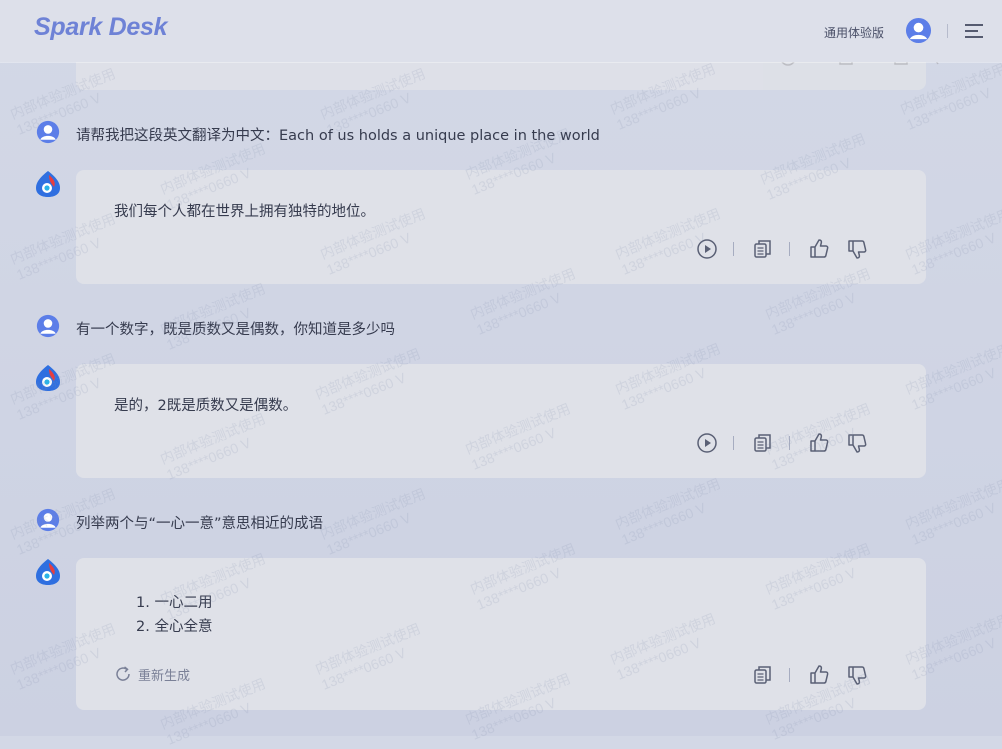 This screenshot has height=749, width=1002. I want to click on user-message-text: 有一个数字，既是质数又是偶数，你知道是多少吗, so click(235, 330).